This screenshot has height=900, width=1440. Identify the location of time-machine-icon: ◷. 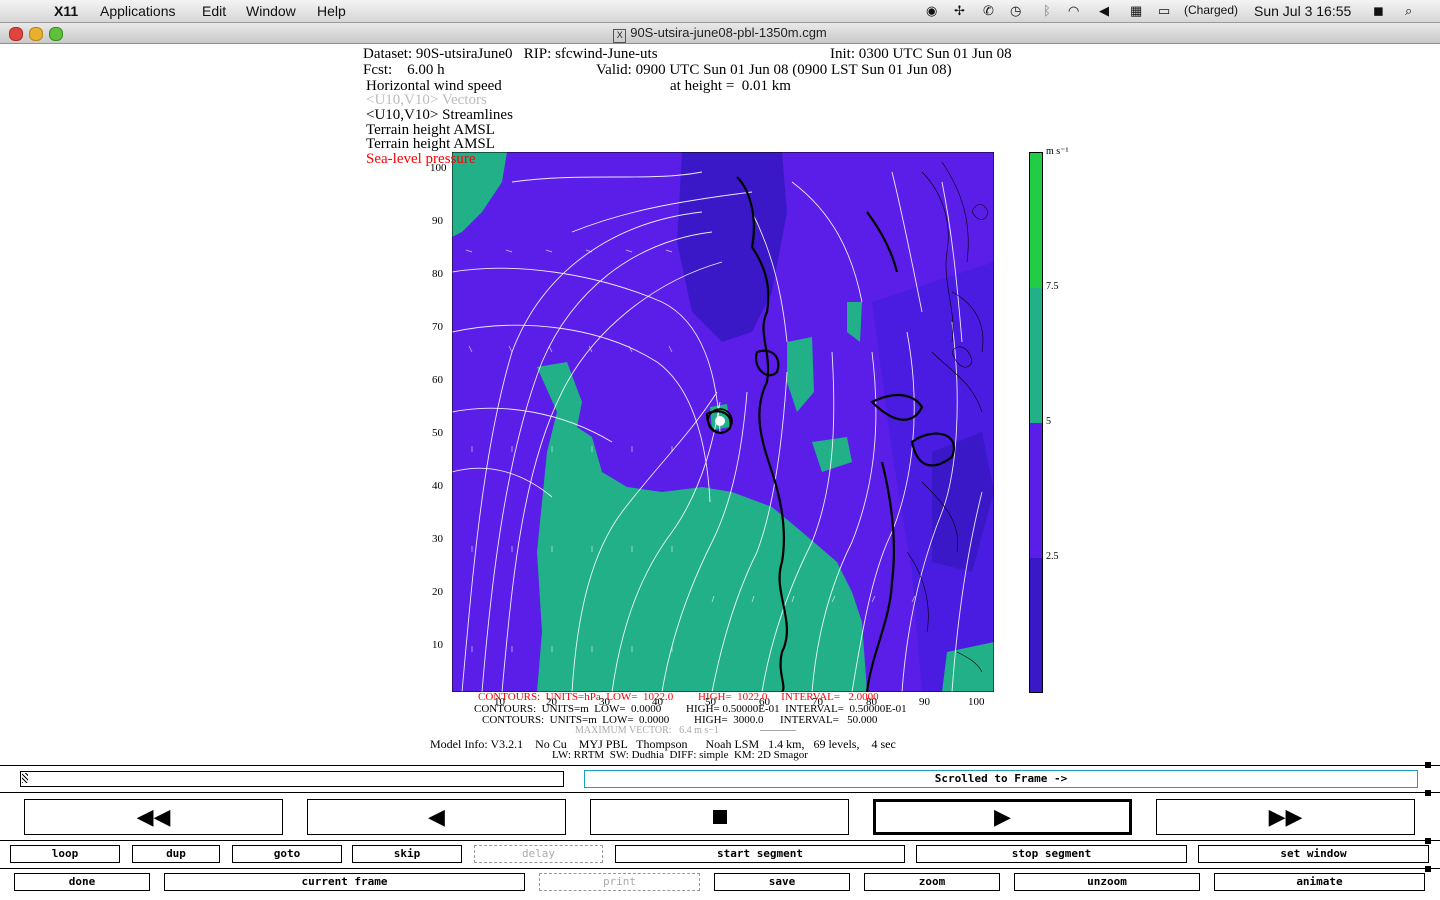
(1015, 11).